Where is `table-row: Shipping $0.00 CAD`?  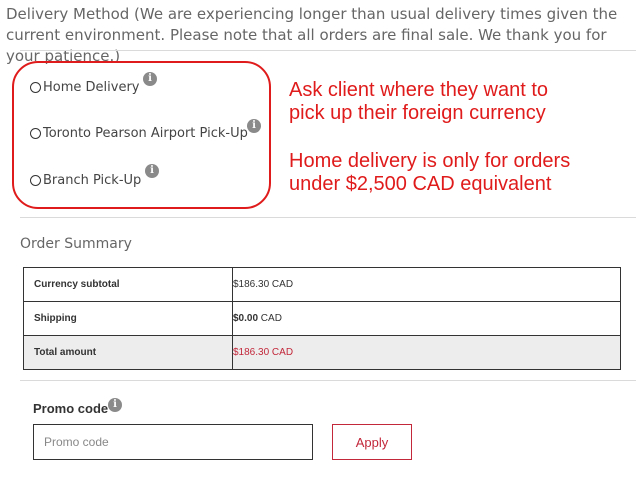 table-row: Shipping $0.00 CAD is located at coordinates (322, 318).